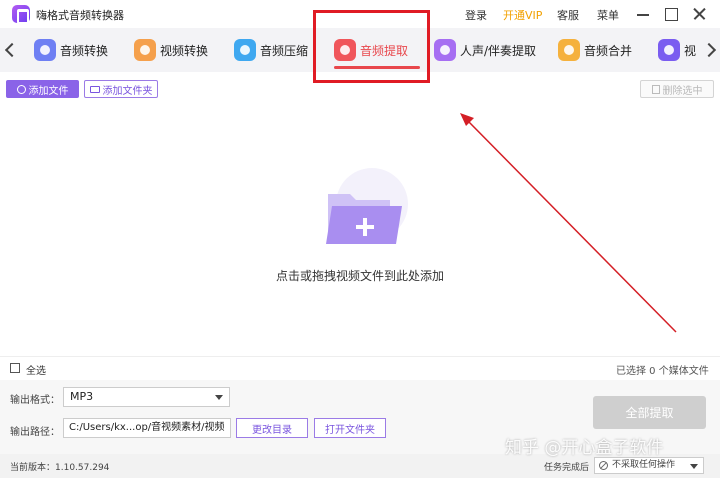  I want to click on add-folder-label: 添加文件夹, so click(127, 91).